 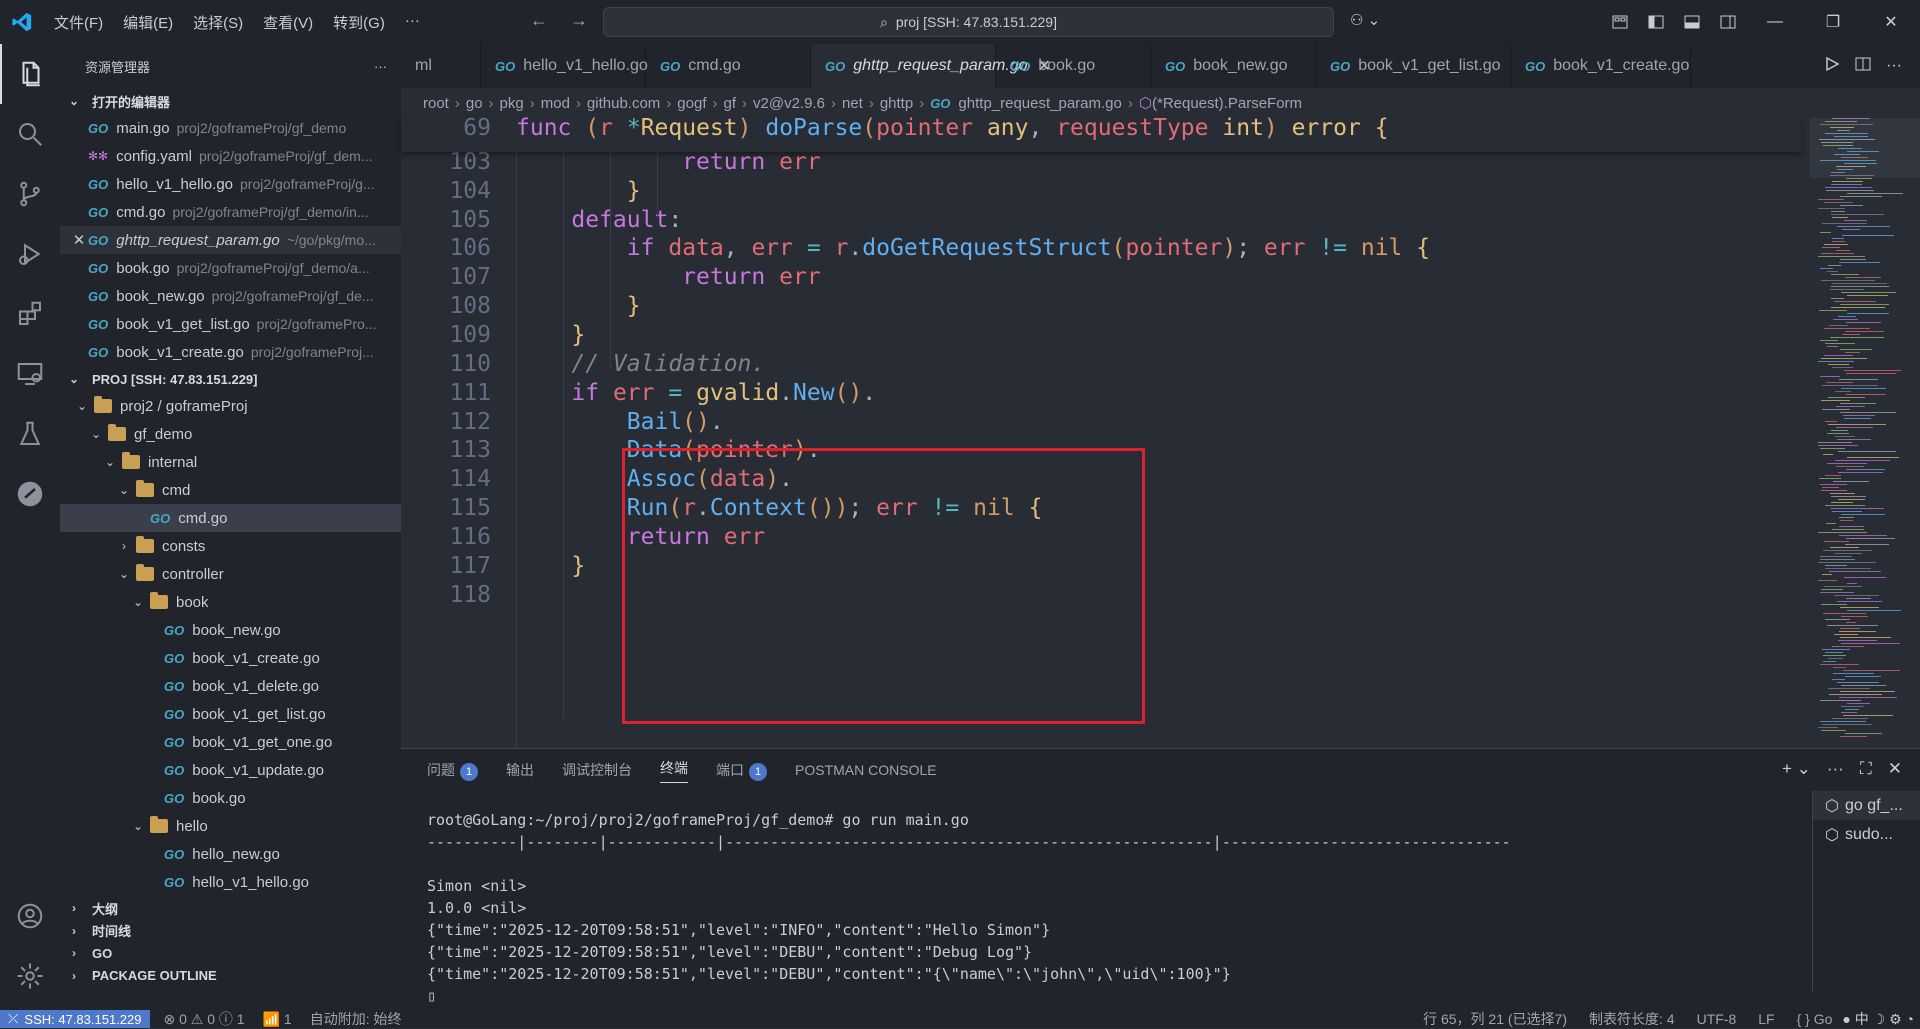 What do you see at coordinates (789, 103) in the screenshot?
I see `breadcrumb-item: v2@v2.9.6` at bounding box center [789, 103].